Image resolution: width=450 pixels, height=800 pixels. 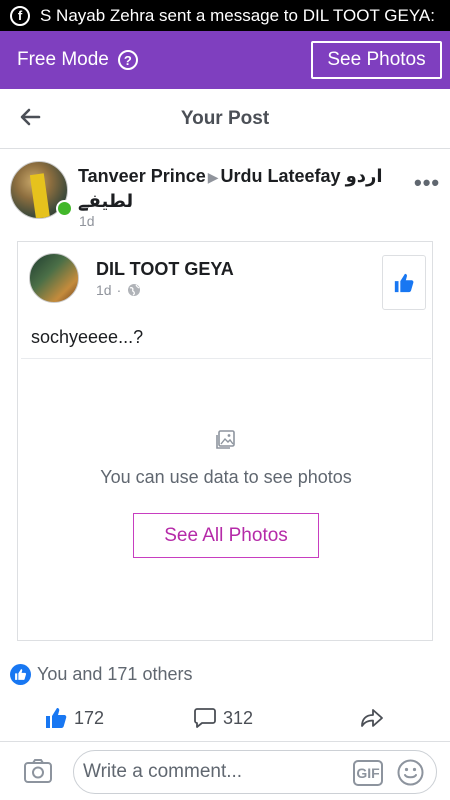 I want to click on comment-bar: Write a comment... GIF, so click(x=225, y=770).